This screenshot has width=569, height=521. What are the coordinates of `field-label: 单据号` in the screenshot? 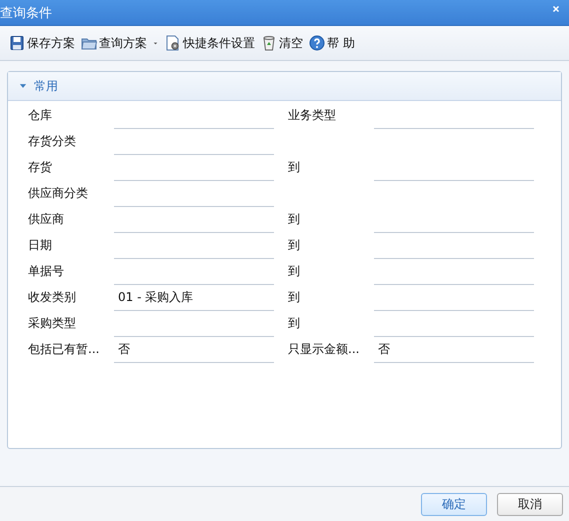 It's located at (46, 271).